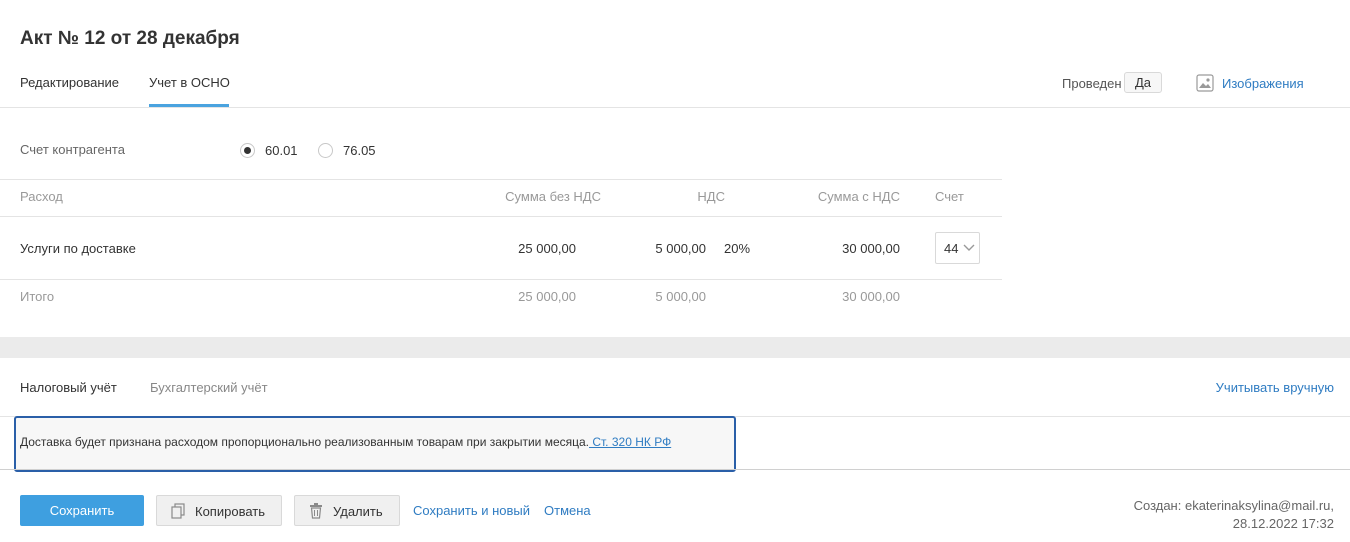  What do you see at coordinates (72, 149) in the screenshot?
I see `counterparty-account-label: Счет контрагента` at bounding box center [72, 149].